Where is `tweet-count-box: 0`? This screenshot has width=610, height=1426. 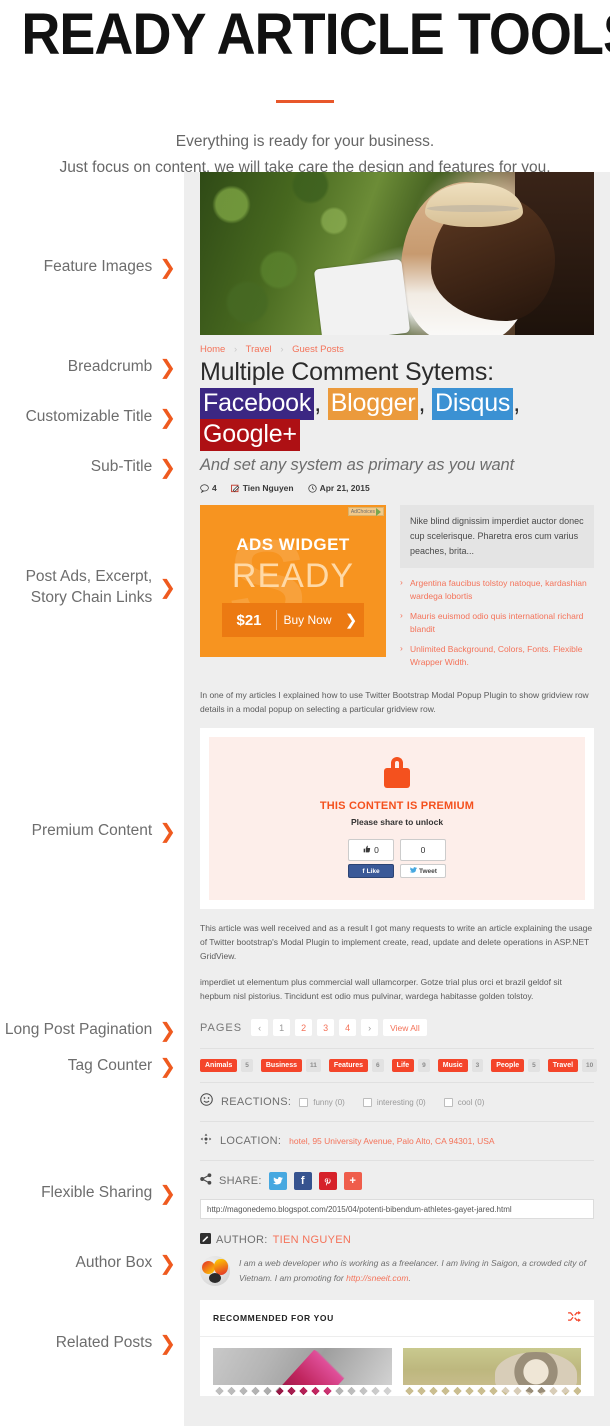 tweet-count-box: 0 is located at coordinates (423, 850).